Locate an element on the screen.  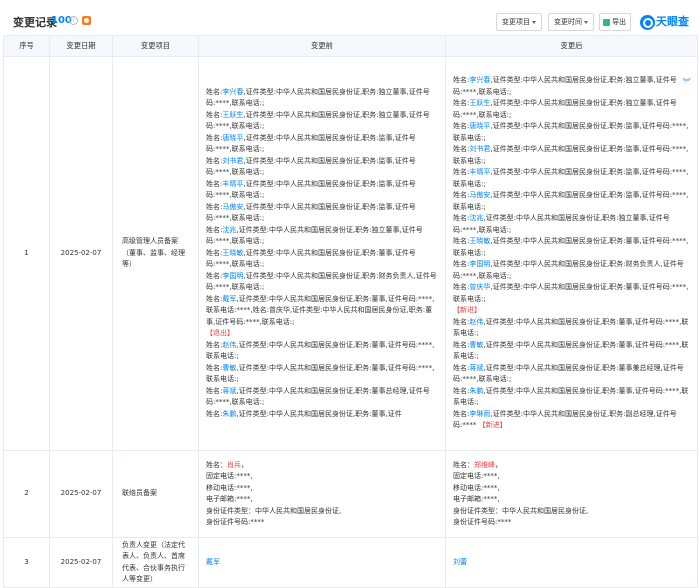
table-header-row: 序号 变更日期 变更项目 变更前 变更后 ︾ is located at coordinates (350, 61).